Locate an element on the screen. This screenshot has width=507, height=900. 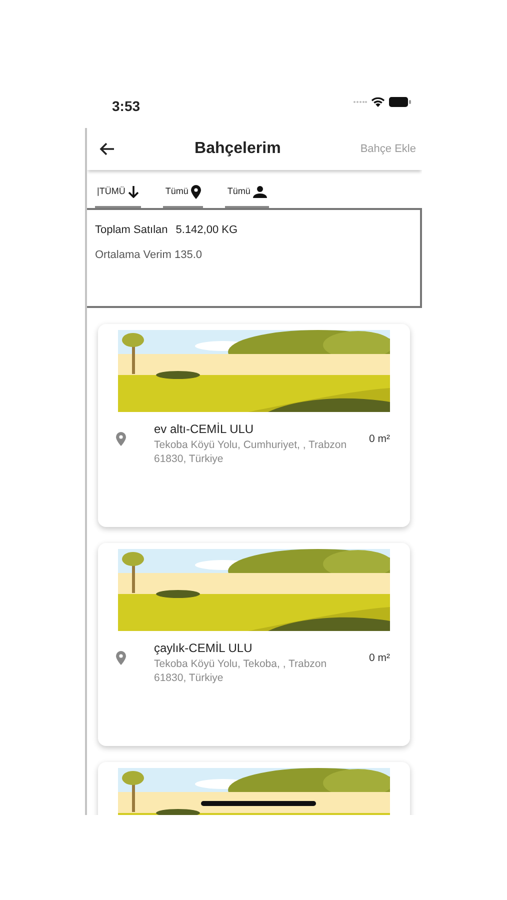
signal-icon is located at coordinates (360, 102).